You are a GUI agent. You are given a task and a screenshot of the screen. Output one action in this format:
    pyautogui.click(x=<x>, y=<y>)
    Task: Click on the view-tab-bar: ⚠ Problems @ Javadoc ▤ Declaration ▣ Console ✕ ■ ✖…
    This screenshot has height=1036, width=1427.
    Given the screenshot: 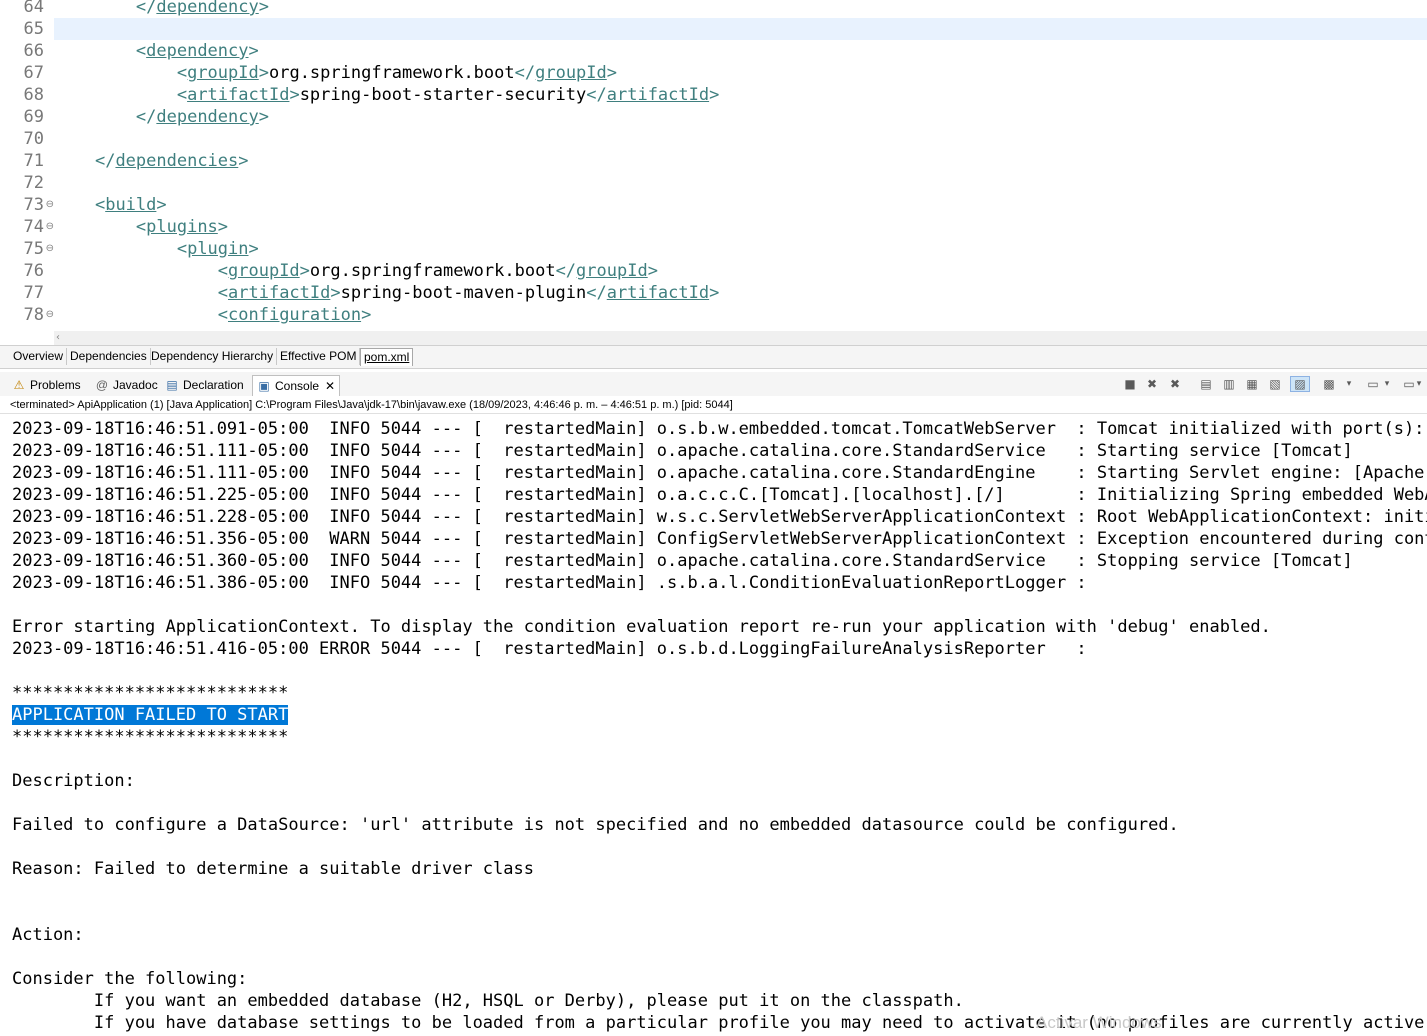 What is the action you would take?
    pyautogui.click(x=713, y=384)
    